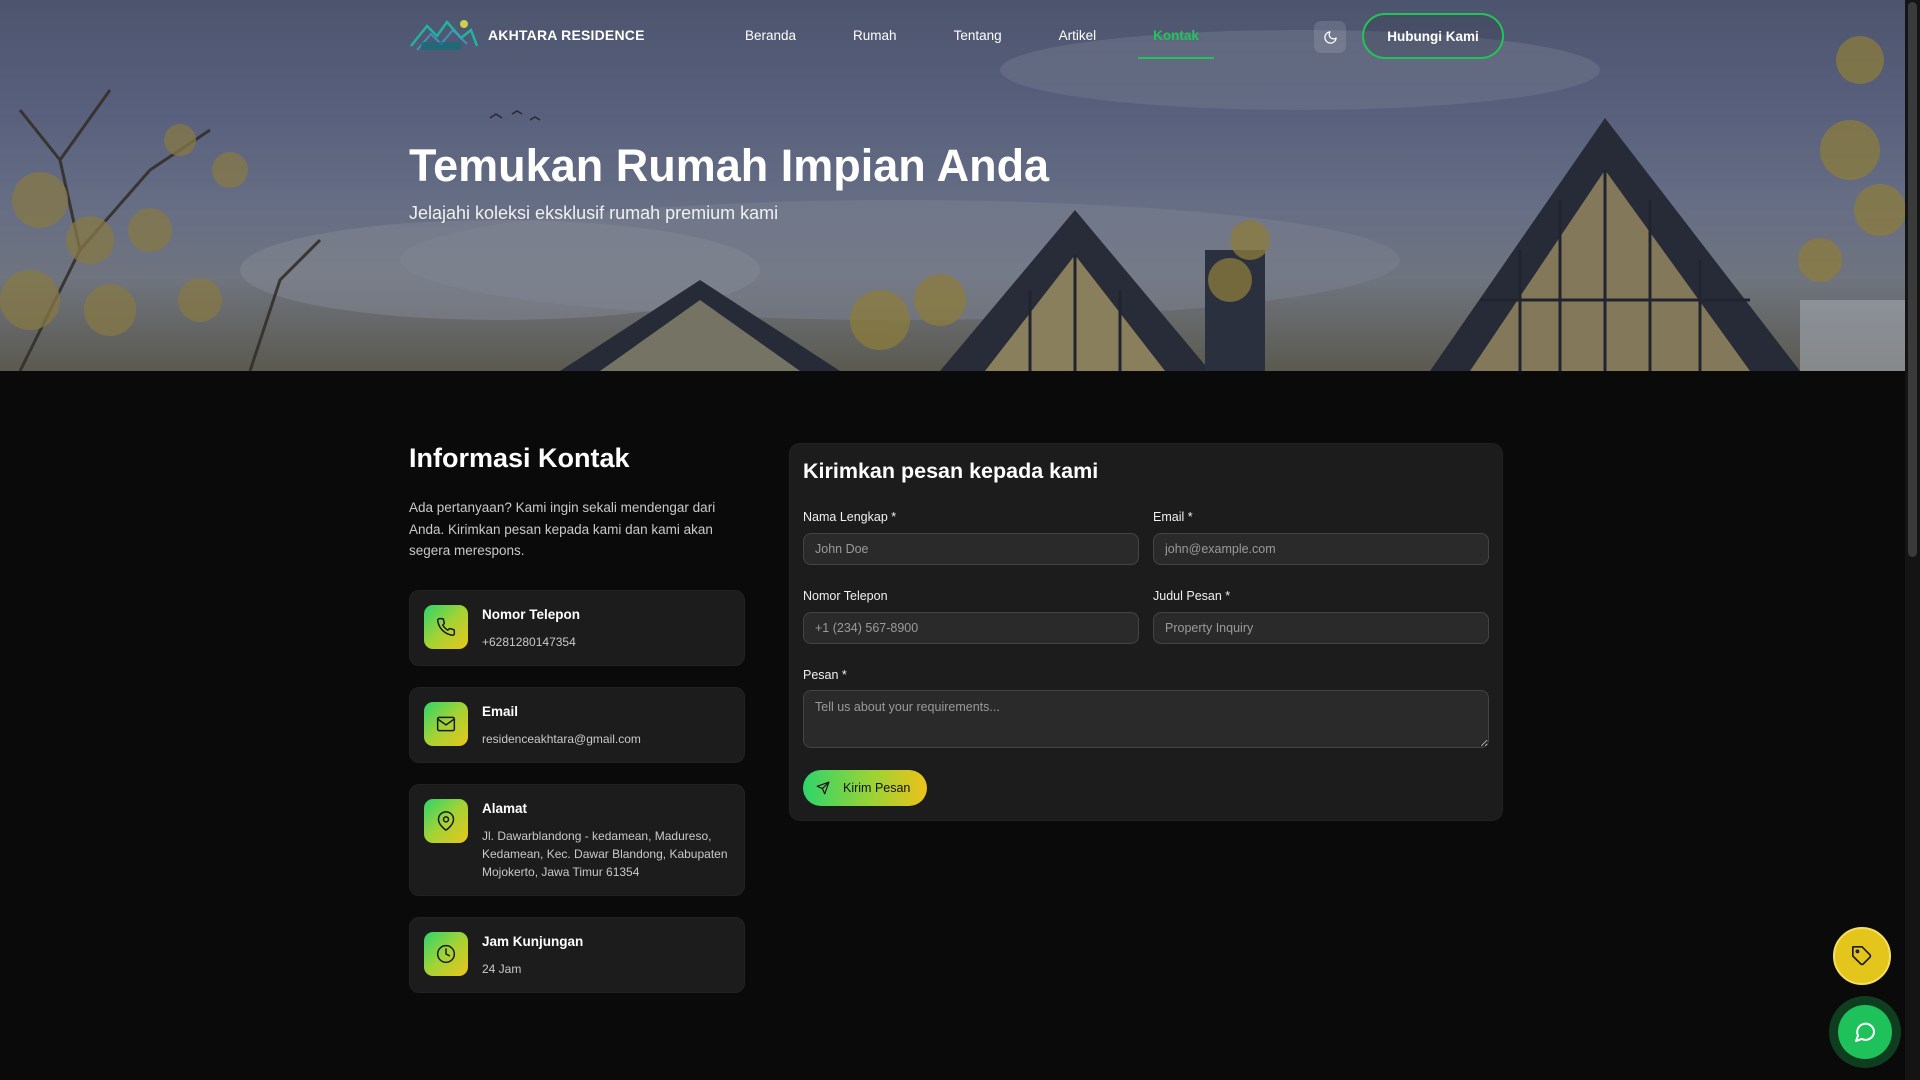 This screenshot has width=1920, height=1080. What do you see at coordinates (971, 628) in the screenshot?
I see `phone-input` at bounding box center [971, 628].